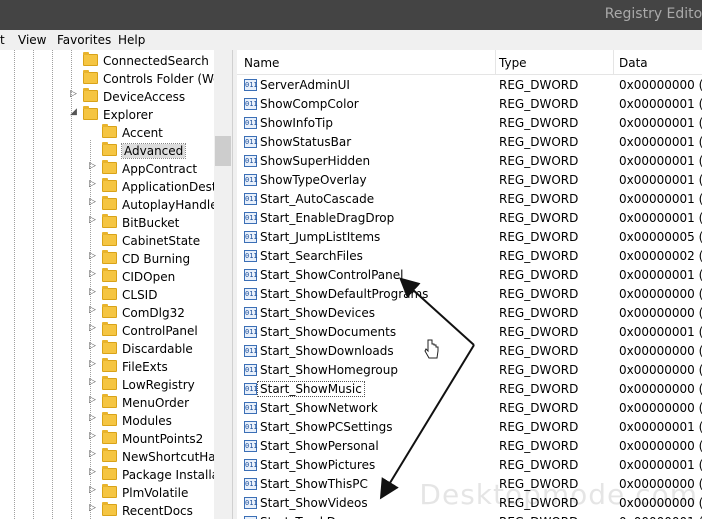 The image size is (702, 519). I want to click on tree-scrollbar, so click(223, 284).